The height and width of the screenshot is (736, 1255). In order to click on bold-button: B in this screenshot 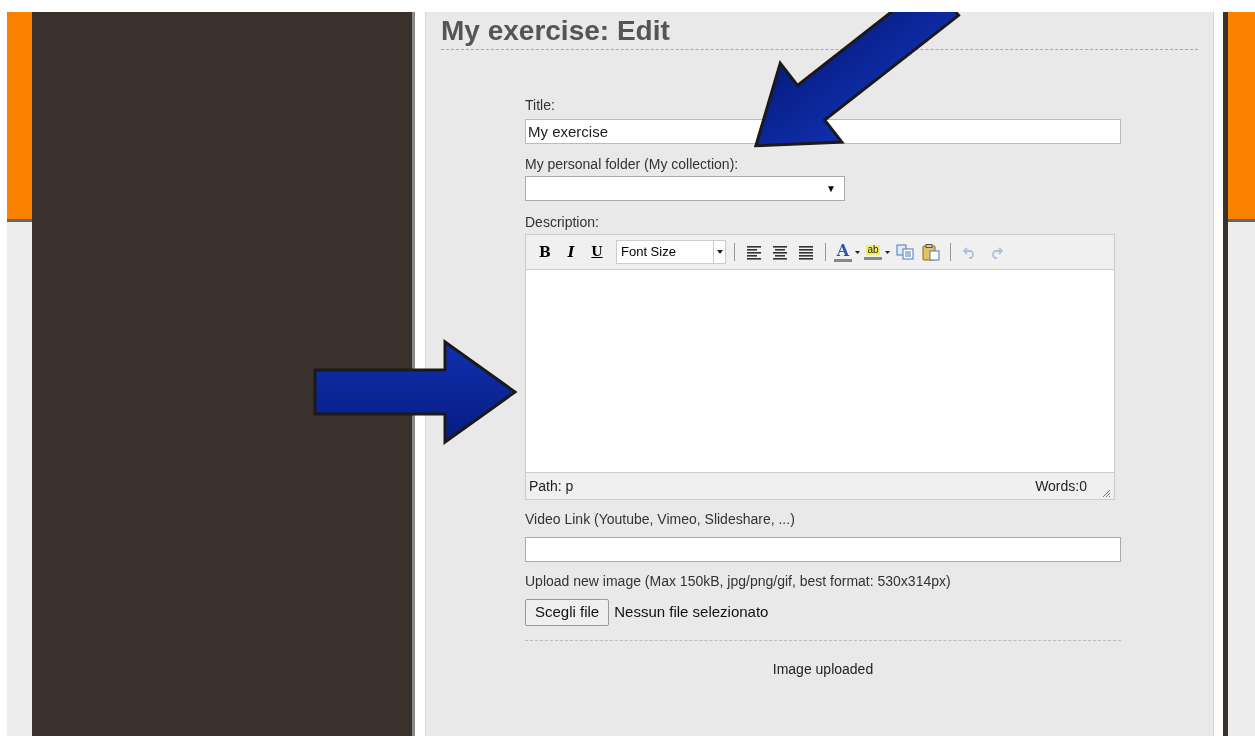, I will do `click(545, 252)`.